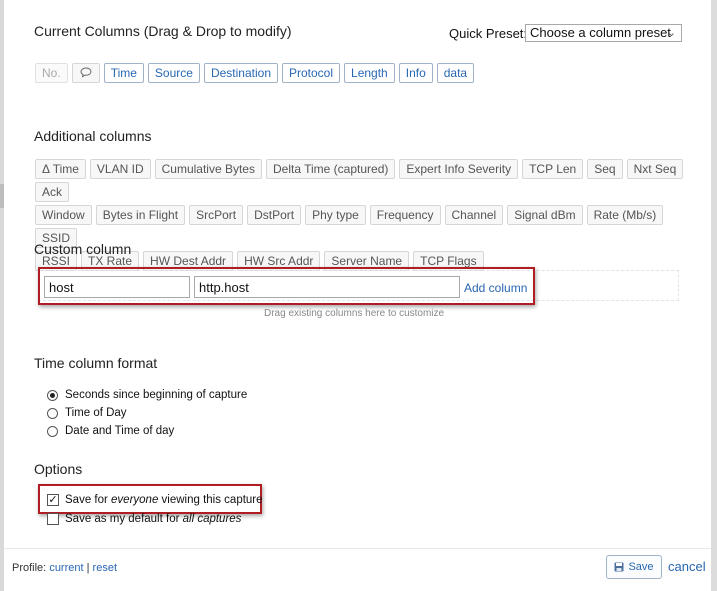 This screenshot has height=591, width=717. What do you see at coordinates (60, 169) in the screenshot?
I see `additional-chip-time: Δ Time` at bounding box center [60, 169].